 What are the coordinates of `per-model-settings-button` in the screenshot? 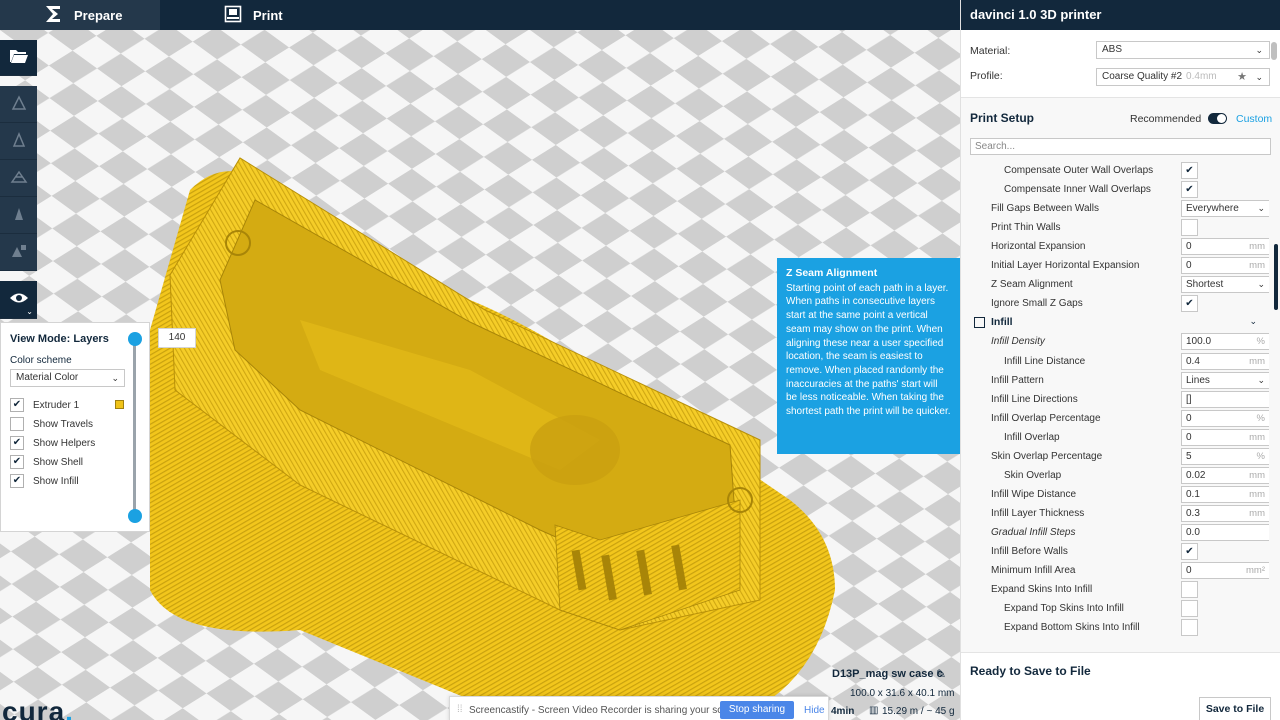 It's located at (18, 252).